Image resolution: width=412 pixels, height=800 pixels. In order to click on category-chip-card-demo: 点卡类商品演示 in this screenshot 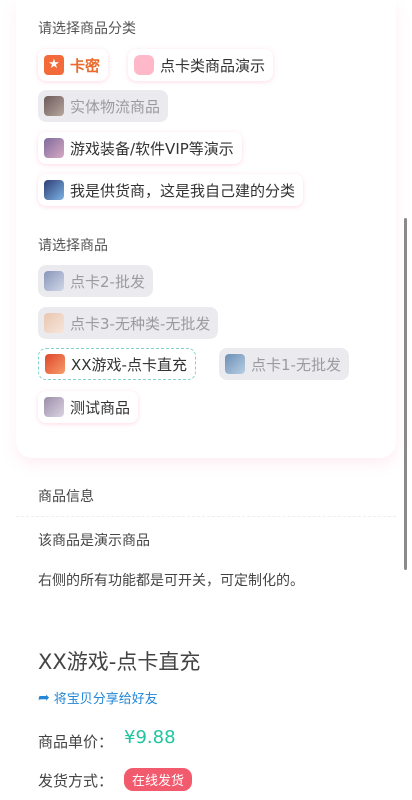, I will do `click(201, 65)`.